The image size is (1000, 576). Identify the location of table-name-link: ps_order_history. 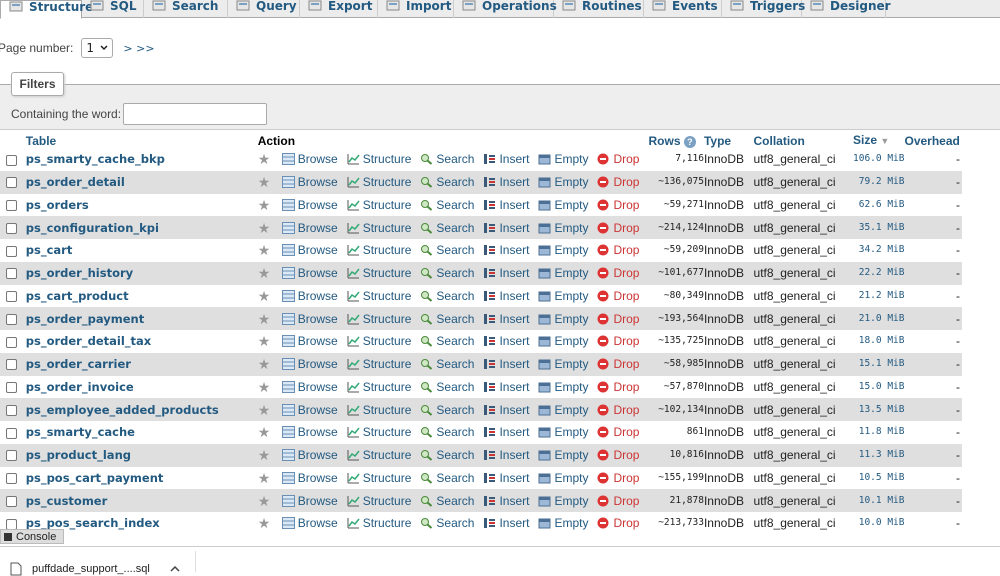
(79, 273).